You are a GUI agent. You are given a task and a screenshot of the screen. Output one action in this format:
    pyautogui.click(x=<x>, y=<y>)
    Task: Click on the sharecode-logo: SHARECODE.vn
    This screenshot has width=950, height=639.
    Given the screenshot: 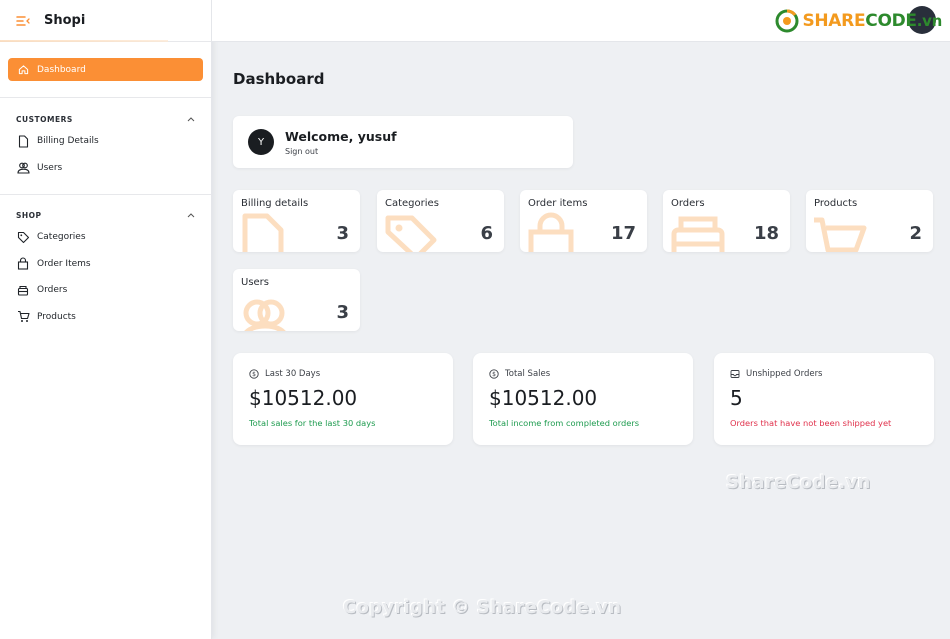 What is the action you would take?
    pyautogui.click(x=858, y=21)
    